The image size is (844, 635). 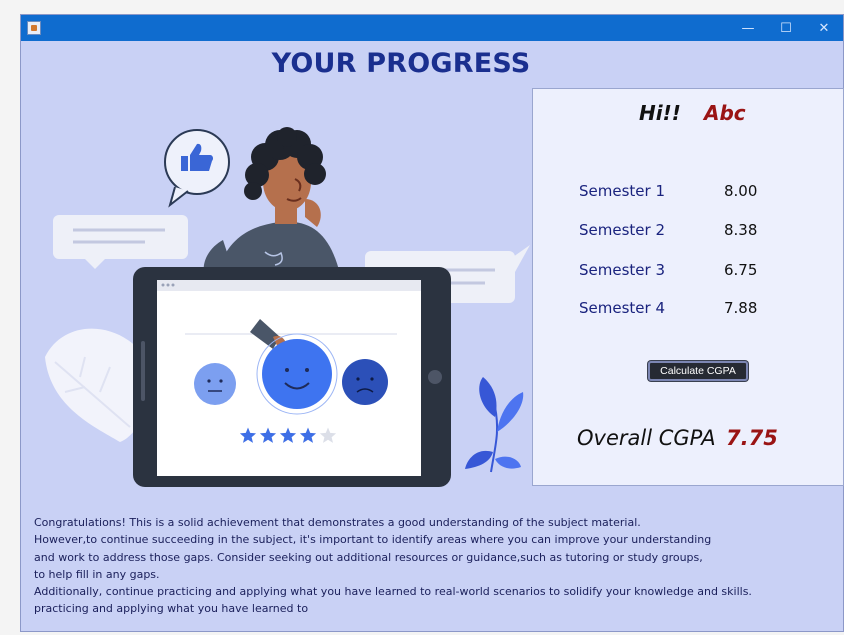 I want to click on greeting-label: Hi!!, so click(x=660, y=113).